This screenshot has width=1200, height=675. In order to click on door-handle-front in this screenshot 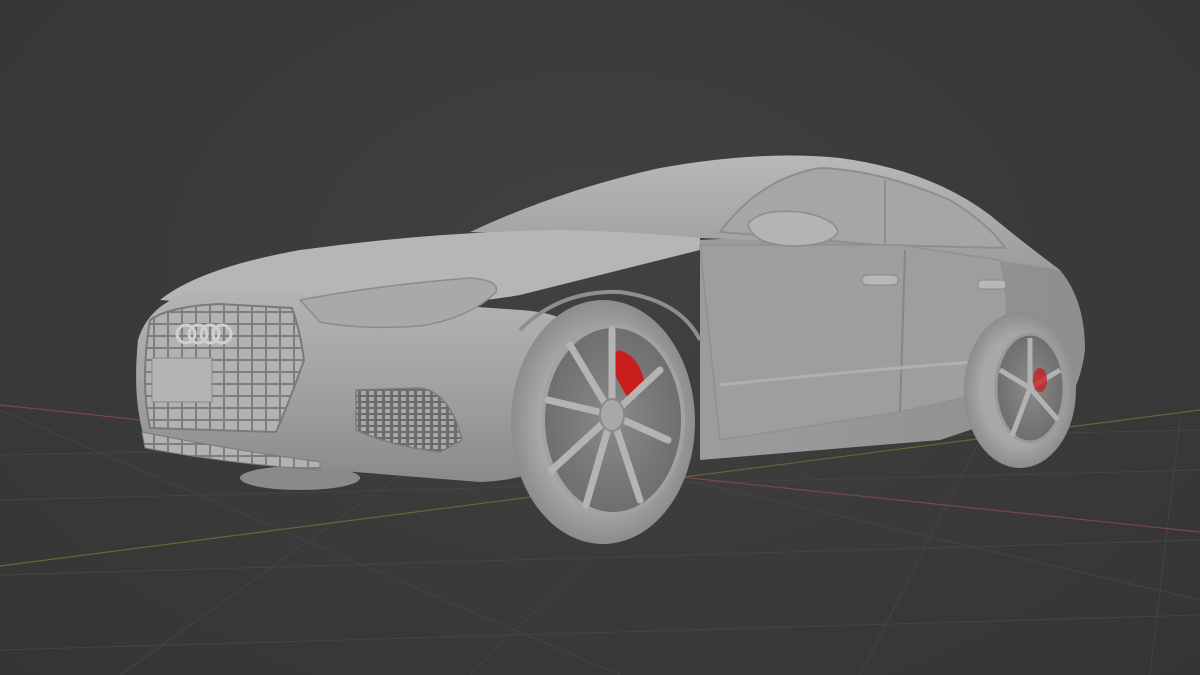, I will do `click(880, 280)`.